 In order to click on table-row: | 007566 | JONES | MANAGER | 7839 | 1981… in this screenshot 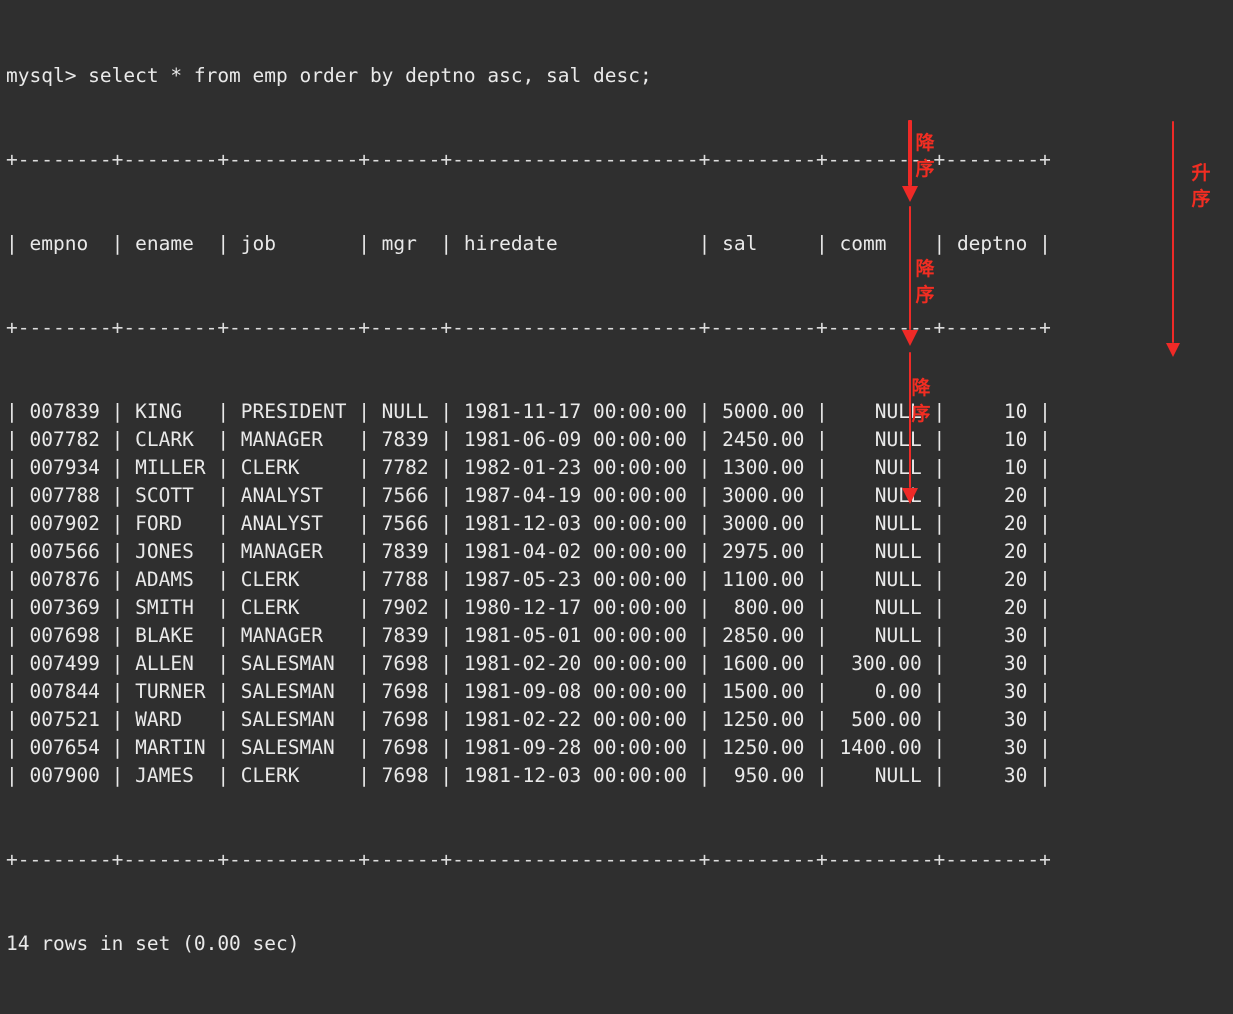, I will do `click(528, 551)`.